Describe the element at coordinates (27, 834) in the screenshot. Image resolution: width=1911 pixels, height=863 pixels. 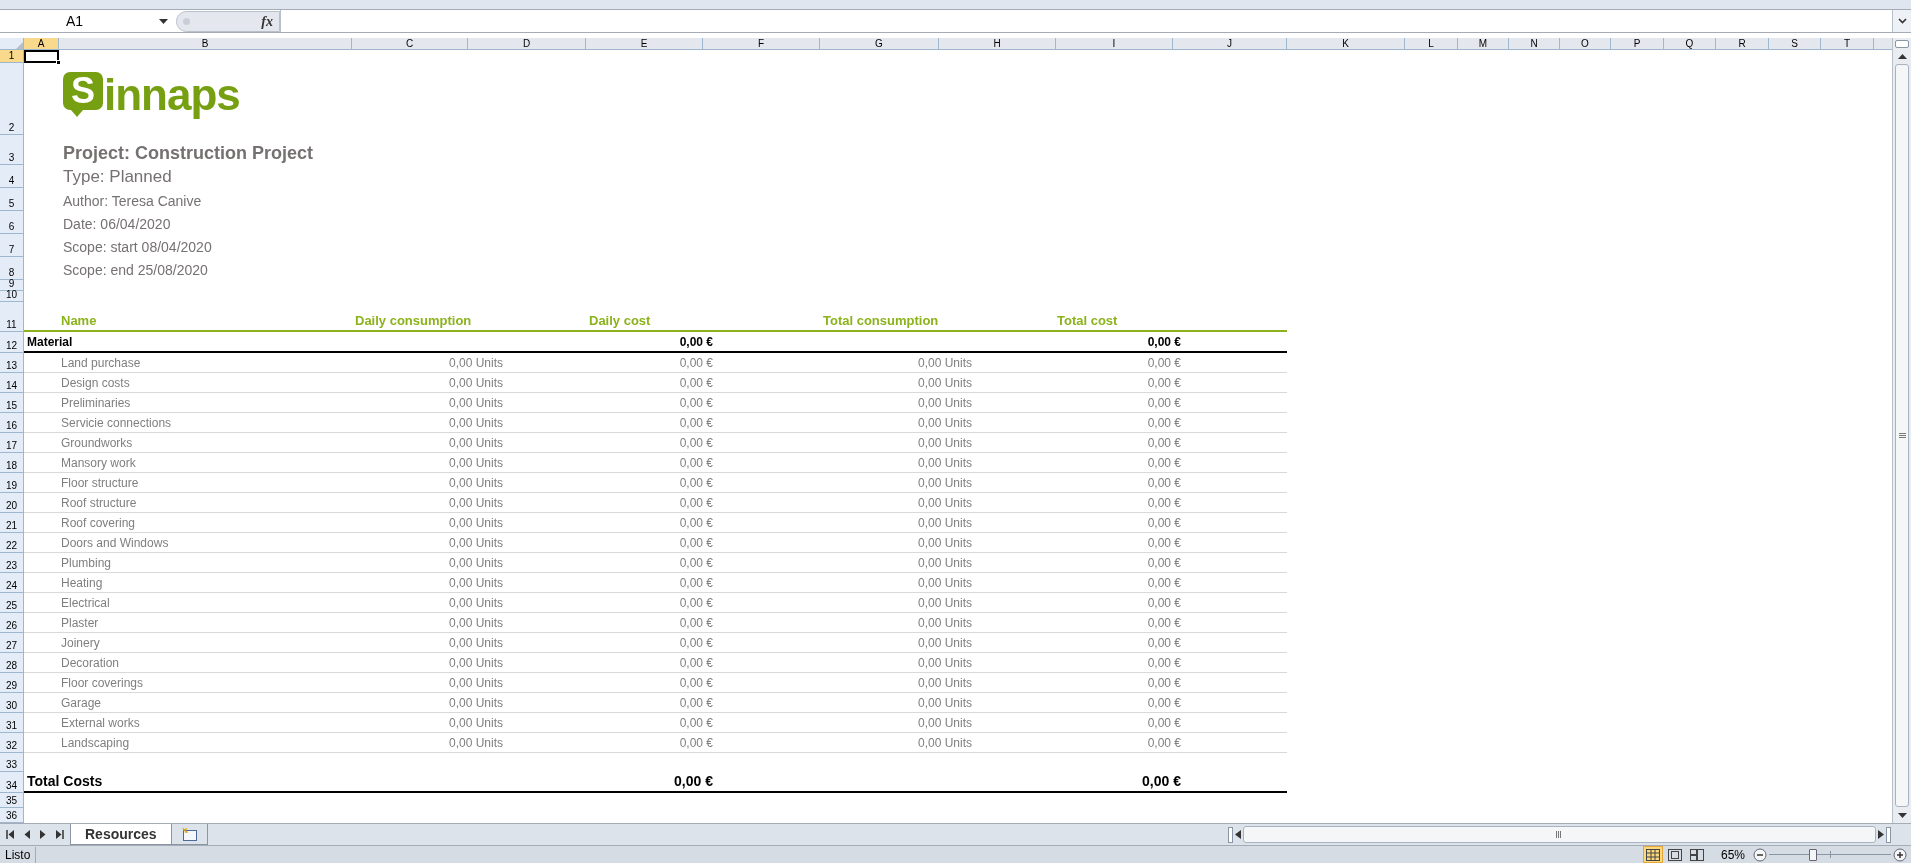
I see `previous-sheet-icon` at that location.